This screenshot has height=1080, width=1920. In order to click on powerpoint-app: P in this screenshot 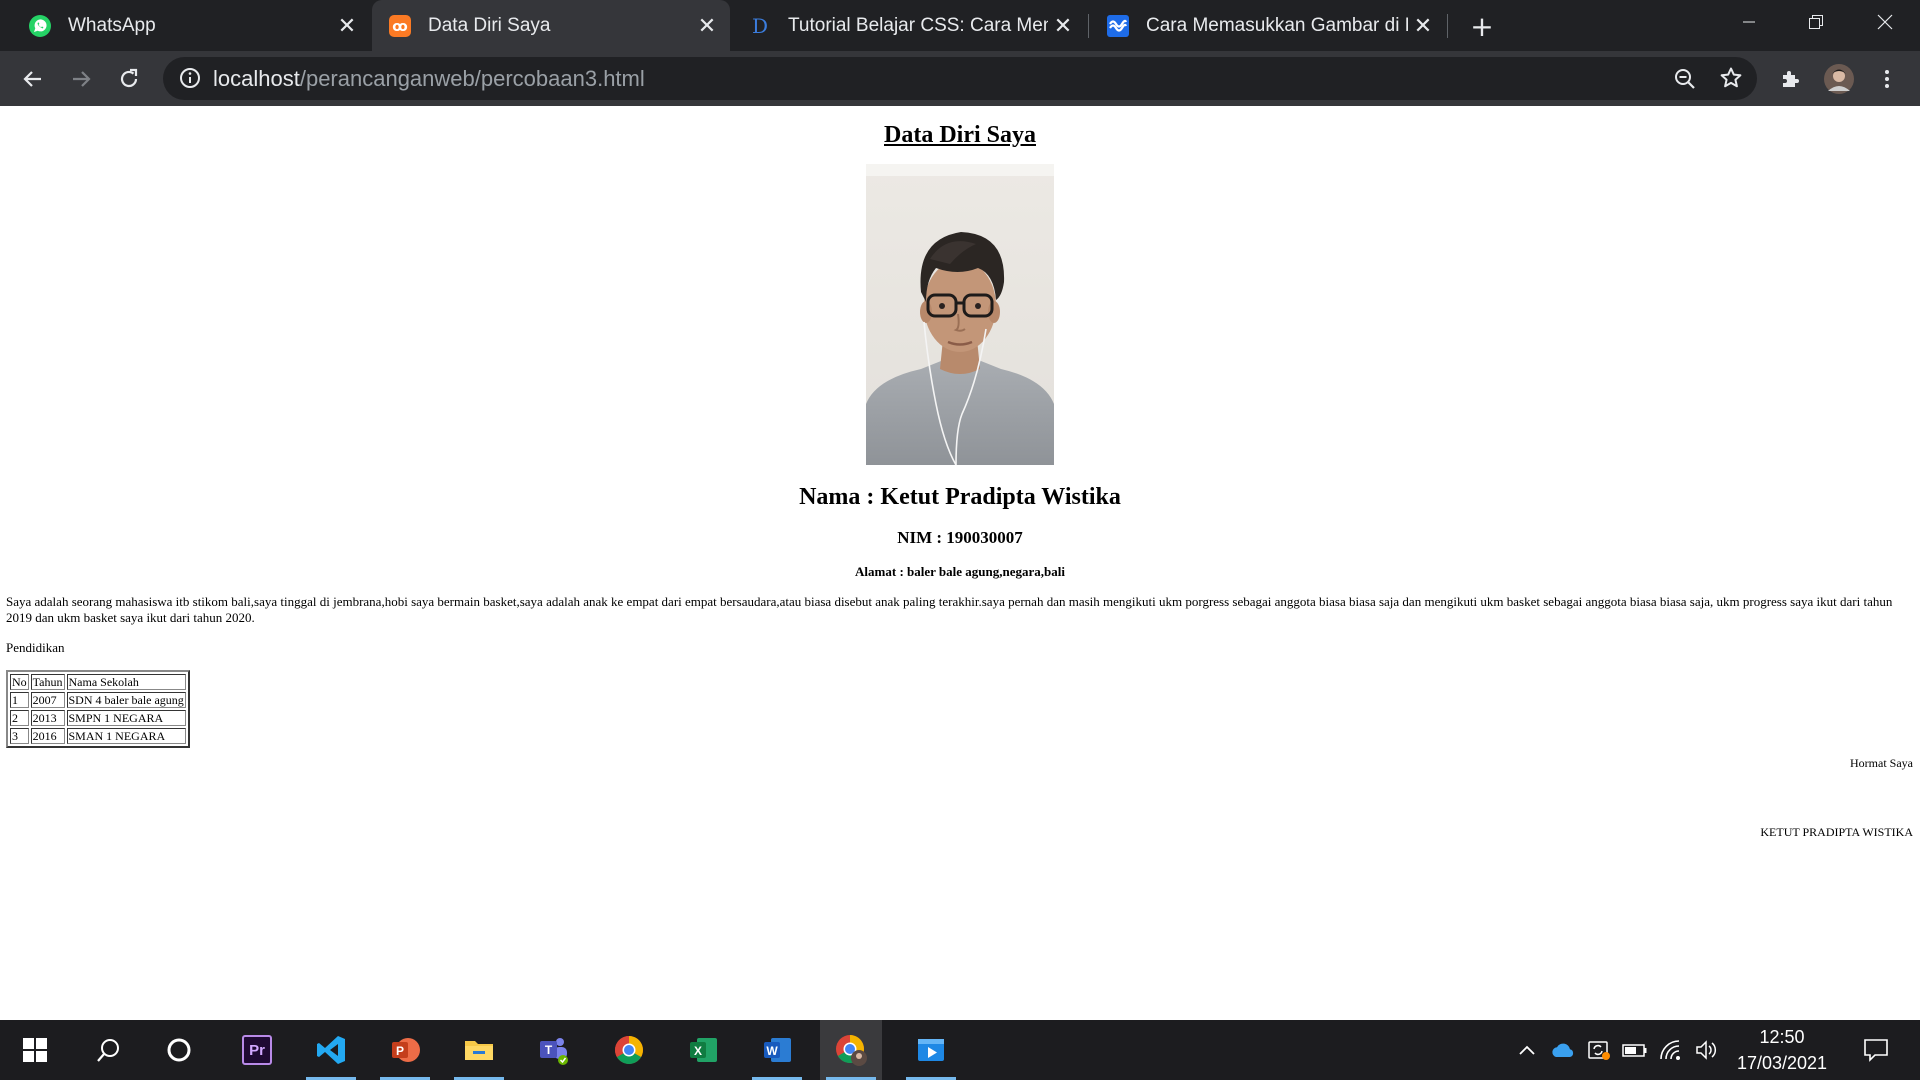, I will do `click(405, 1050)`.